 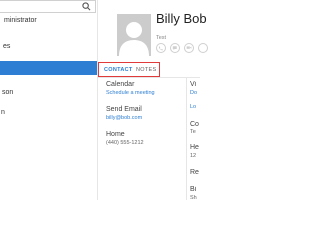 I want to click on right-col-fragment: Do, so click(x=195, y=93).